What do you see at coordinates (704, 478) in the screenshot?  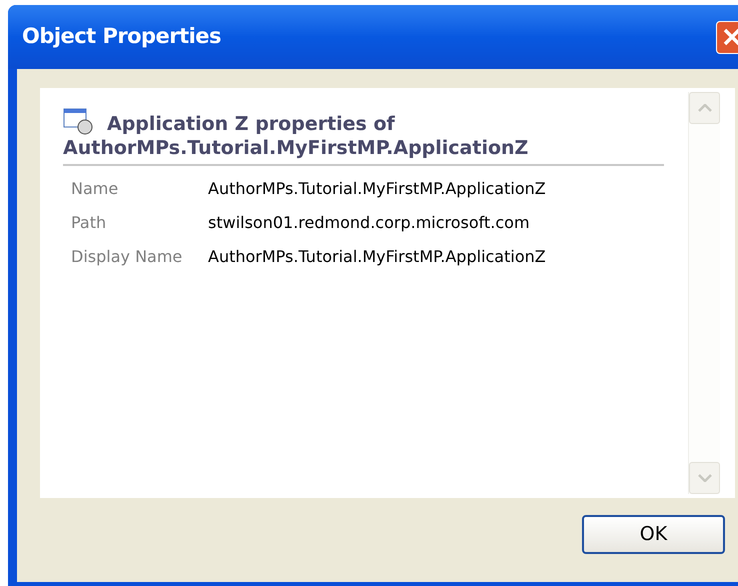 I see `scroll-down-button` at bounding box center [704, 478].